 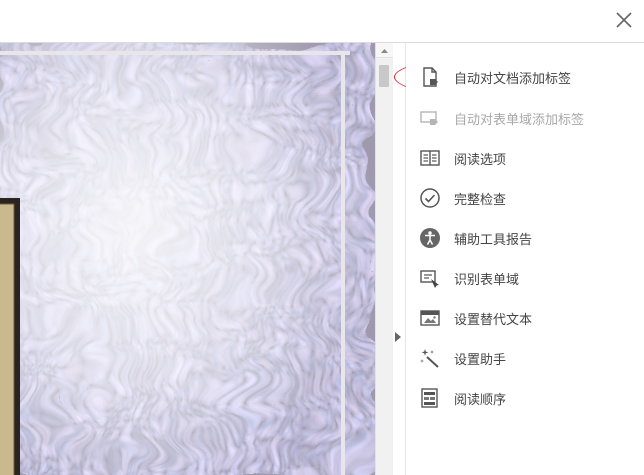 I want to click on tool-label: 自动对文档添加标签, so click(x=513, y=79).